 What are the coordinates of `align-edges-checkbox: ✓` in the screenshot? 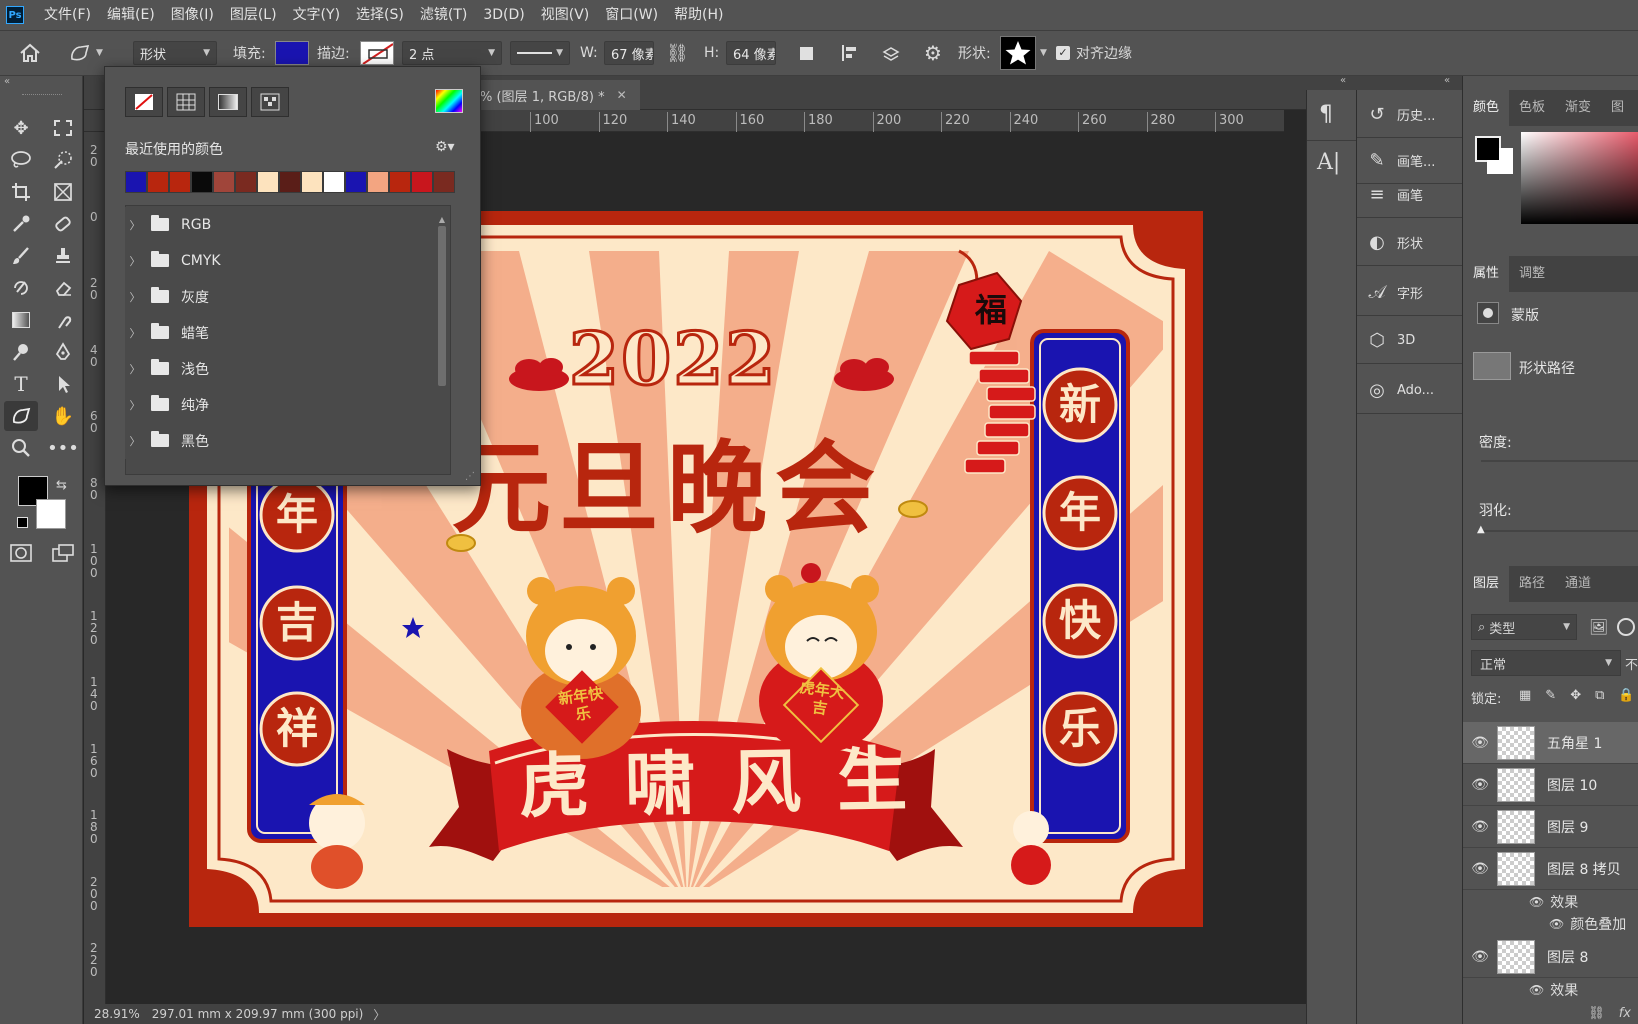 It's located at (1063, 53).